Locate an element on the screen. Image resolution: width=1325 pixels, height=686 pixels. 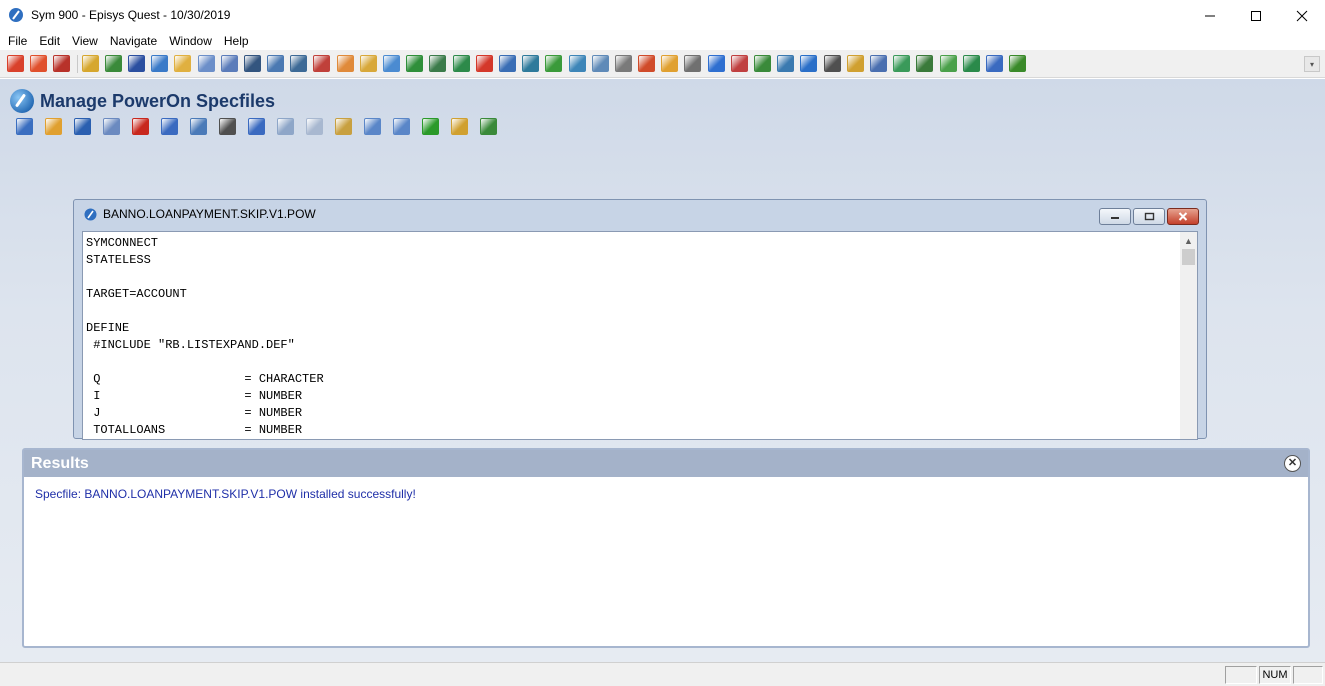
rename-icon is located at coordinates (169, 126).